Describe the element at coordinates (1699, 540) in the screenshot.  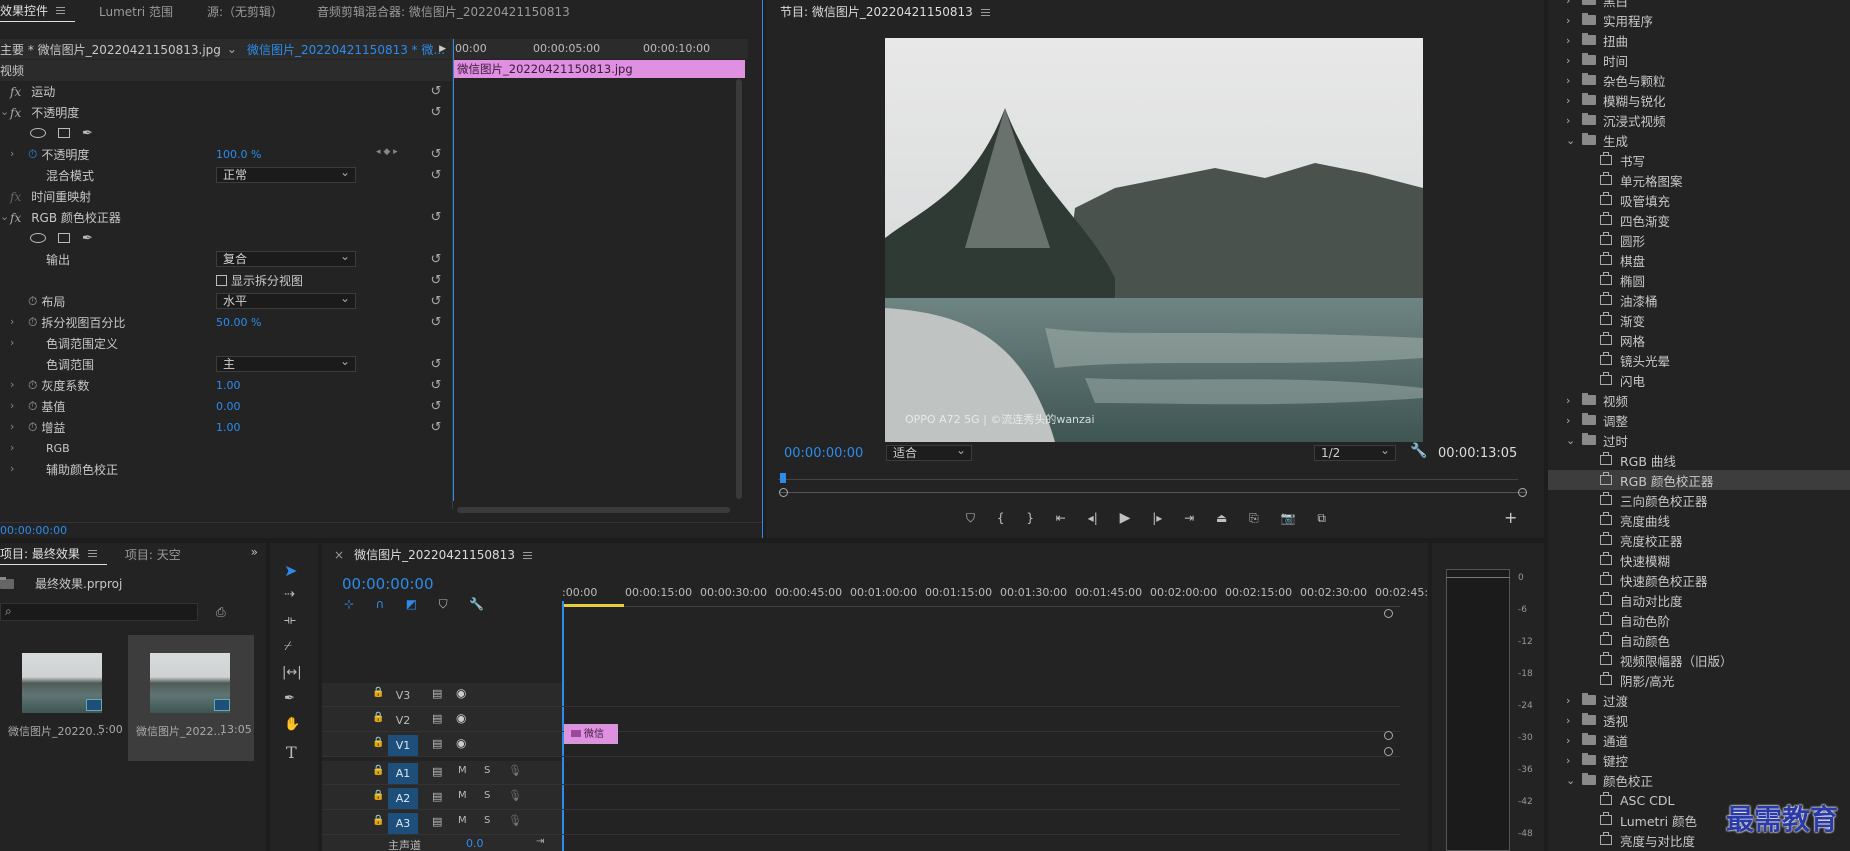
I see `effects-item: 亮度校正器` at that location.